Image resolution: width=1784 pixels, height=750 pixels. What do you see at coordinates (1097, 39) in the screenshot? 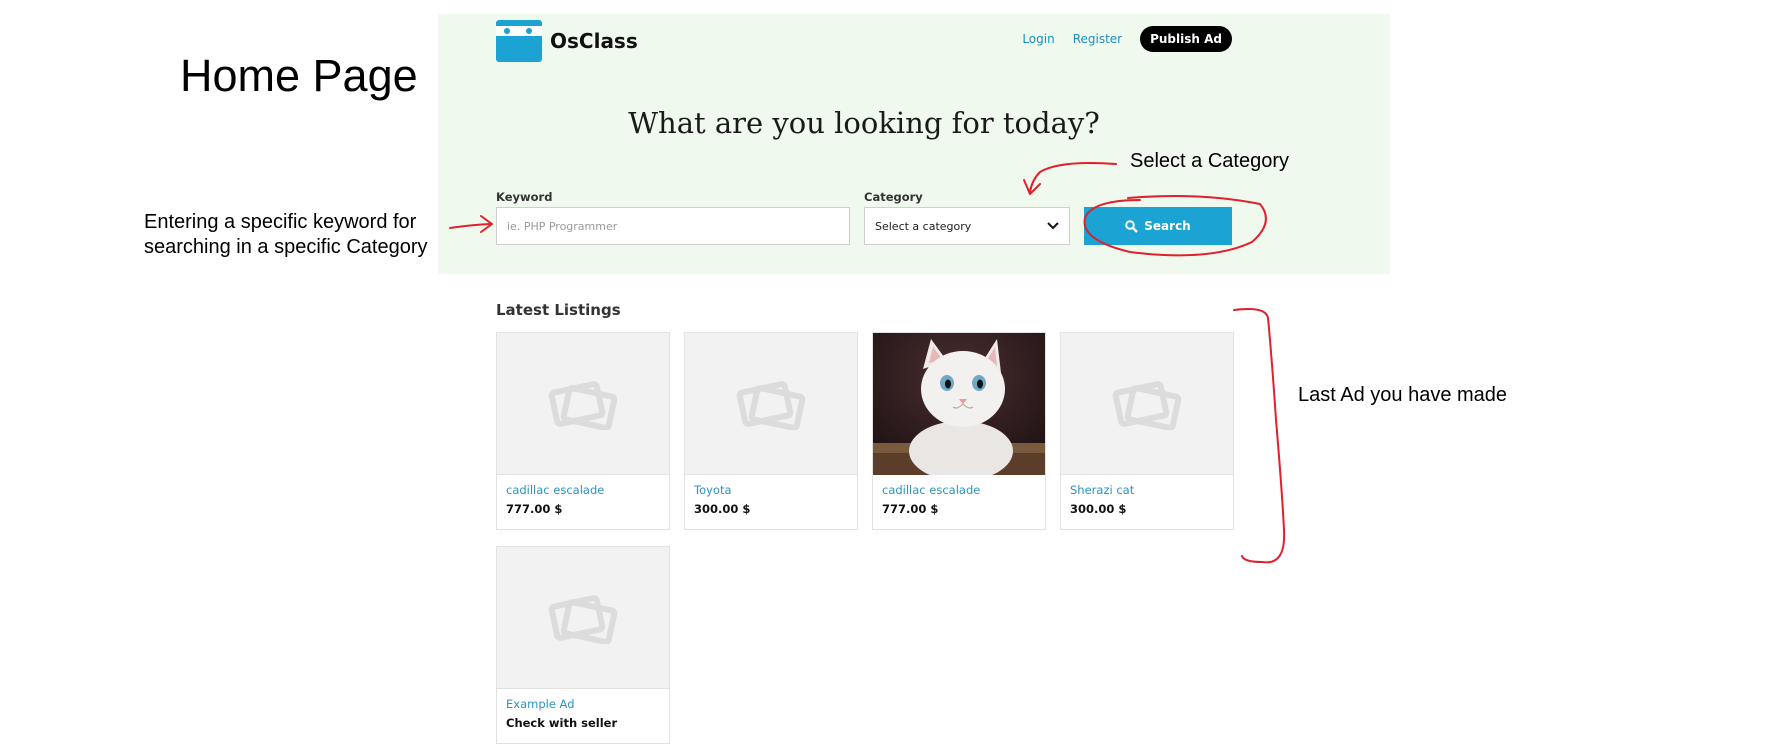
I see `register-link: Register` at bounding box center [1097, 39].